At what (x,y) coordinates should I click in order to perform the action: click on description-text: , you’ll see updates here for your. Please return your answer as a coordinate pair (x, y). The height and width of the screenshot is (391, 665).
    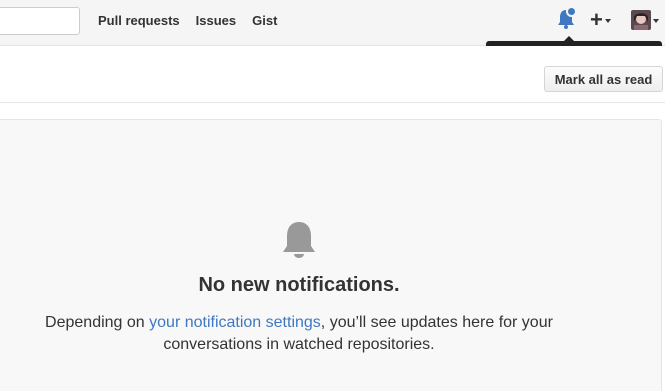
    Looking at the image, I should click on (436, 322).